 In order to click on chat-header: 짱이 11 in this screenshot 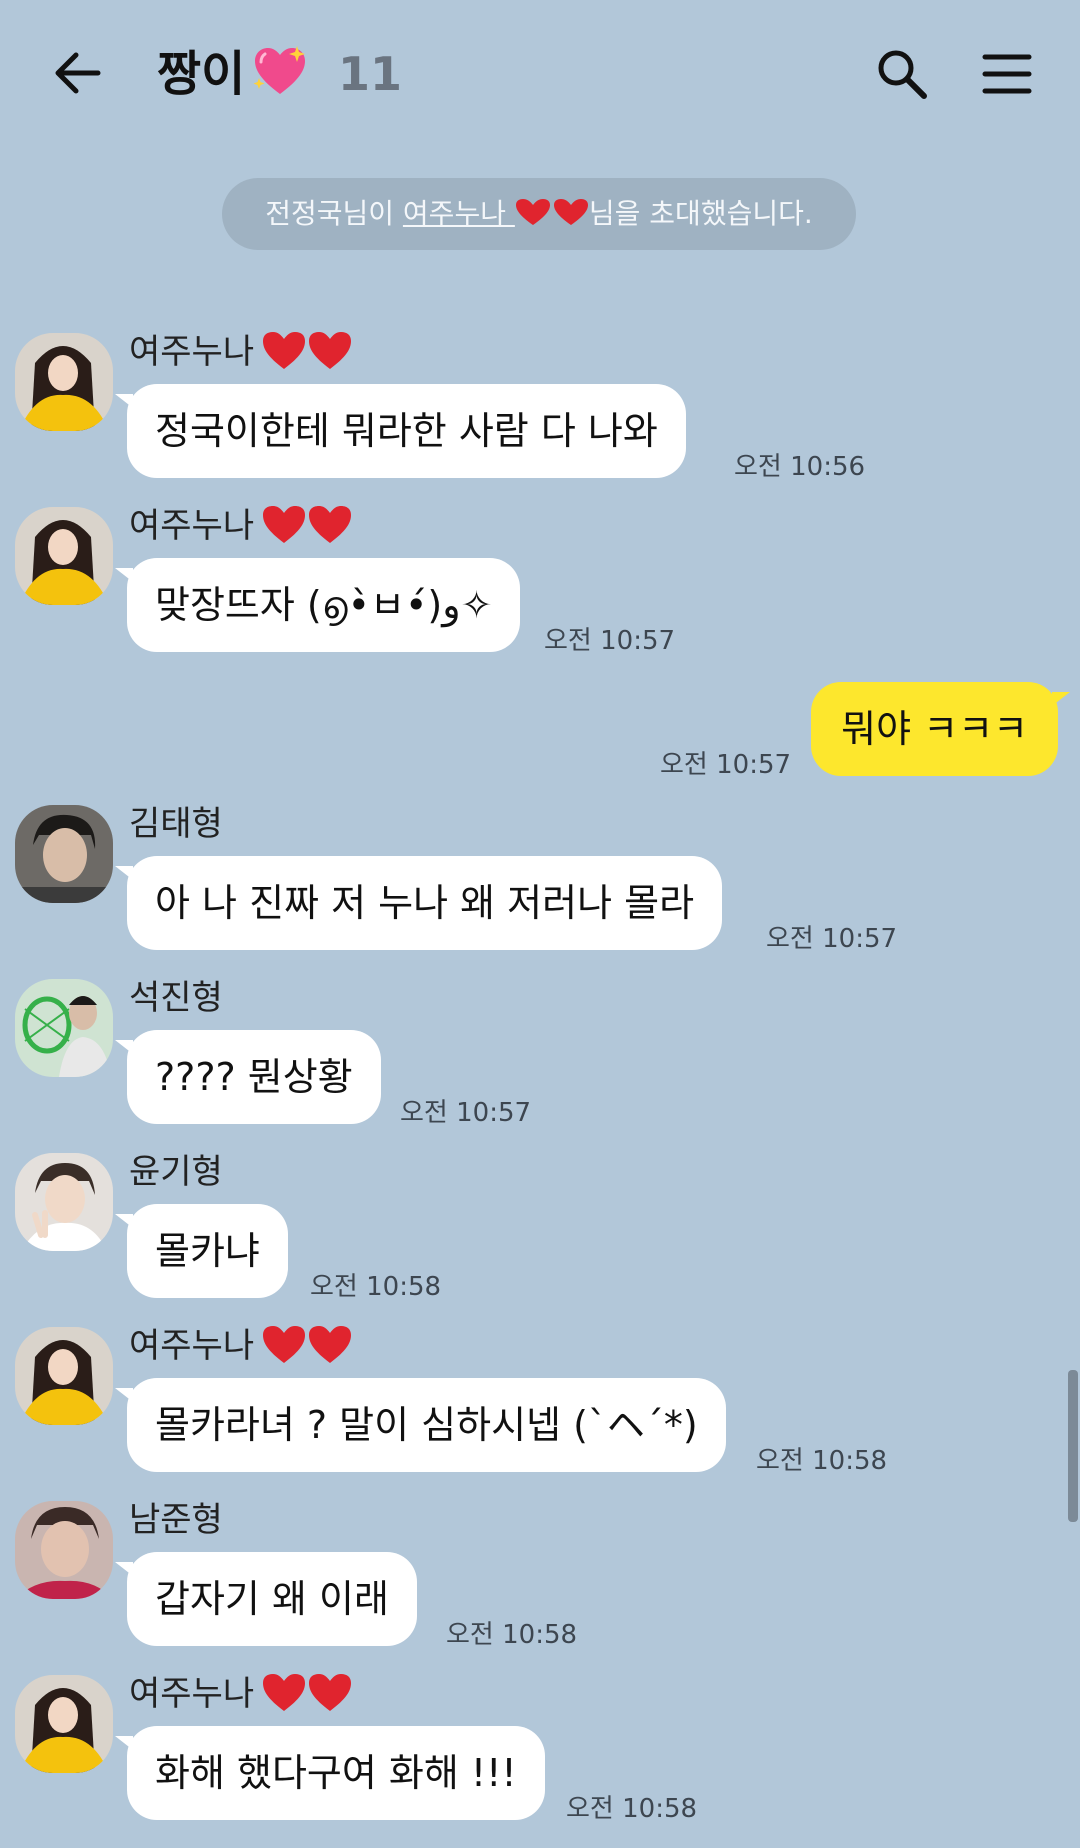, I will do `click(540, 75)`.